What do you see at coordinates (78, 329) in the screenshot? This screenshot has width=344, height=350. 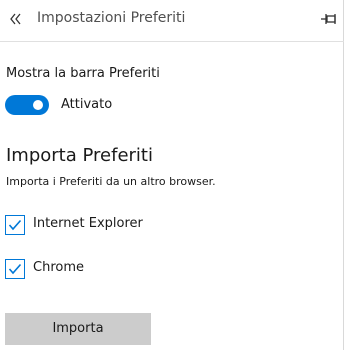 I see `import-button: Importa` at bounding box center [78, 329].